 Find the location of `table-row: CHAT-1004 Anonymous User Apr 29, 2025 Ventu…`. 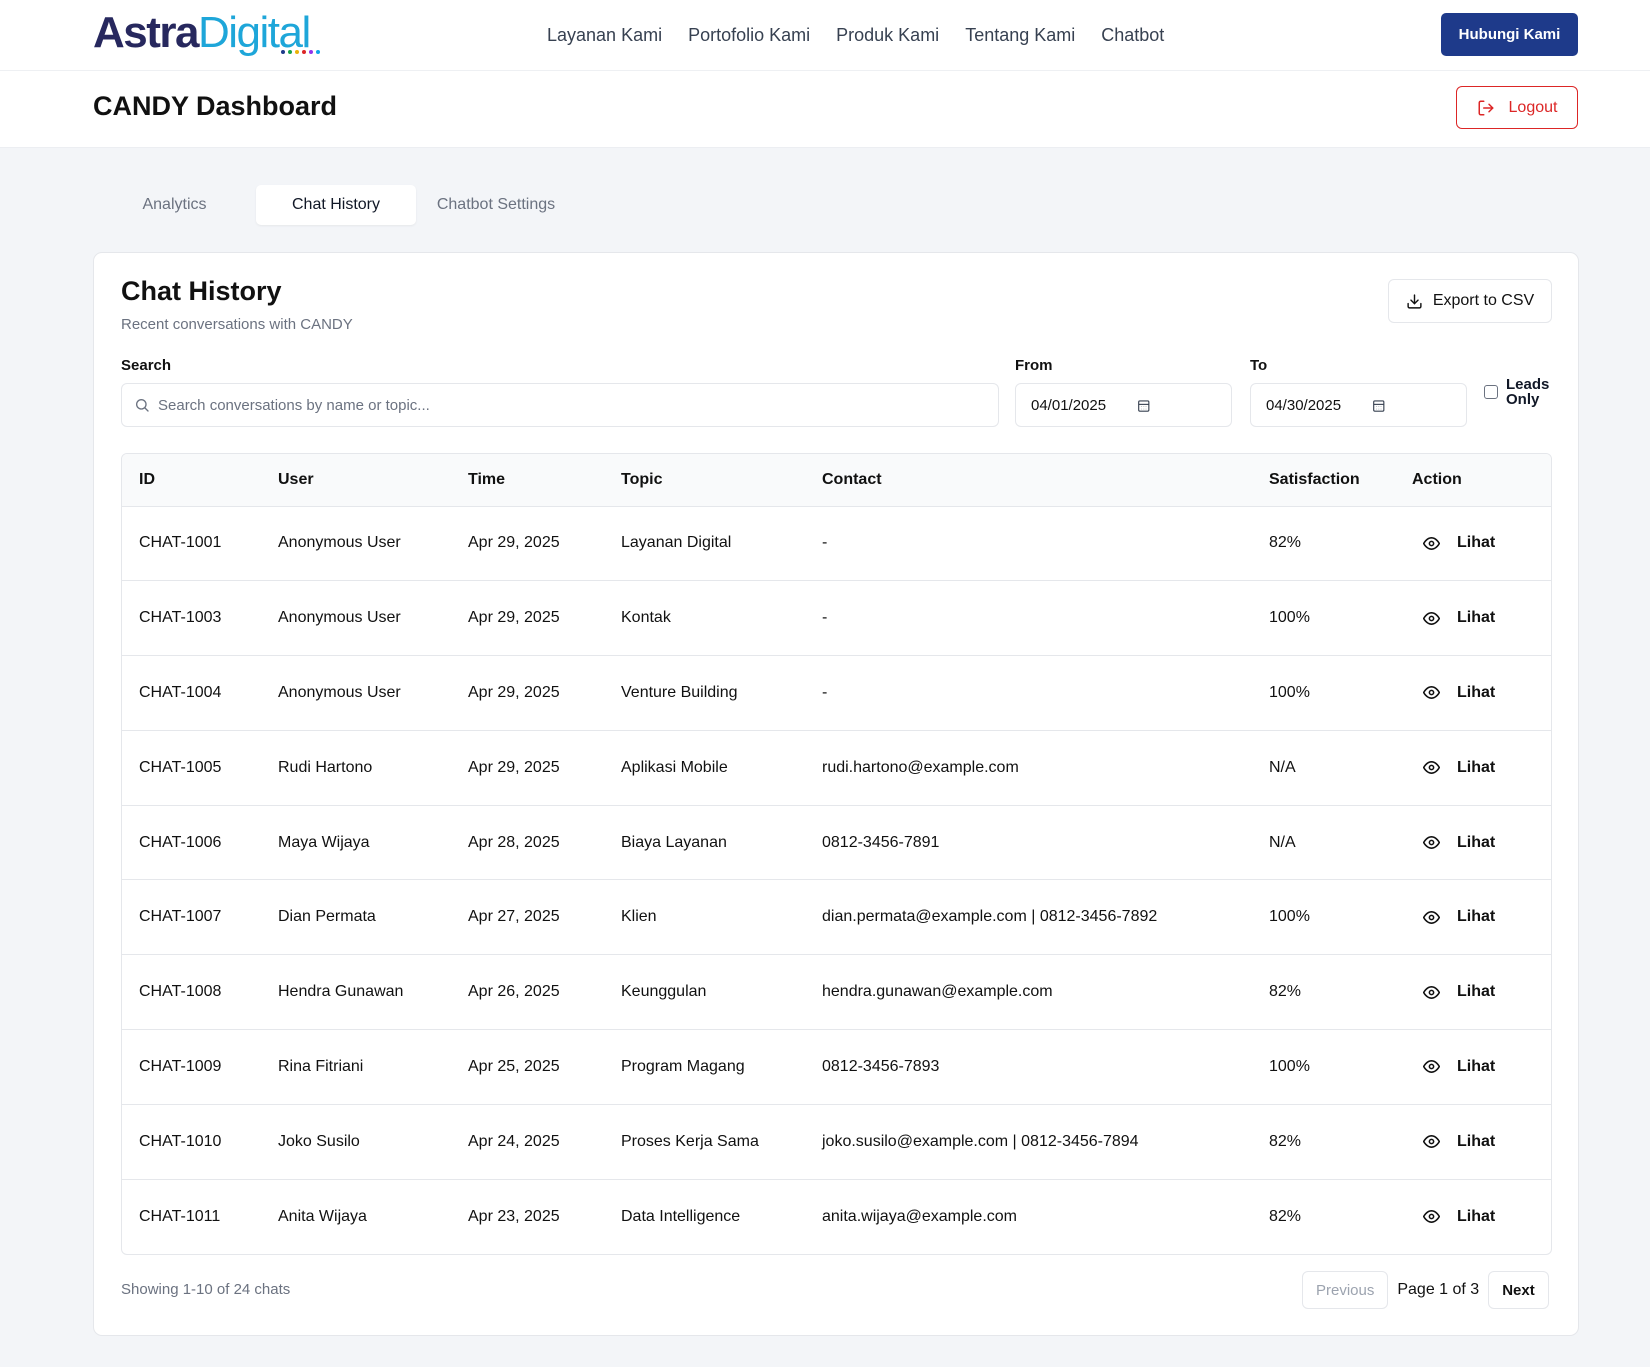

table-row: CHAT-1004 Anonymous User Apr 29, 2025 Ventu… is located at coordinates (836, 693).